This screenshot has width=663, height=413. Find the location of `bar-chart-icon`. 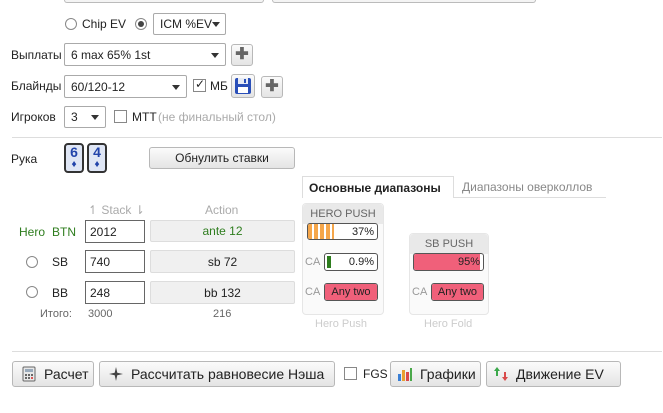

bar-chart-icon is located at coordinates (405, 374).